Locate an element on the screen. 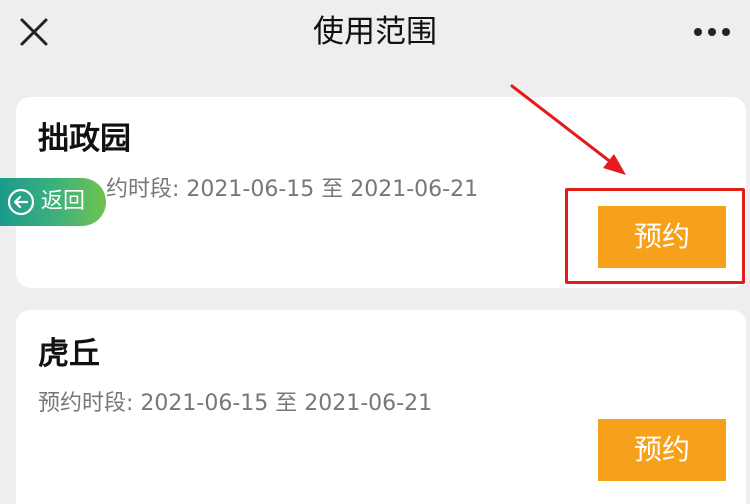 The width and height of the screenshot is (750, 504). venue-name: 拙政园 is located at coordinates (84, 139).